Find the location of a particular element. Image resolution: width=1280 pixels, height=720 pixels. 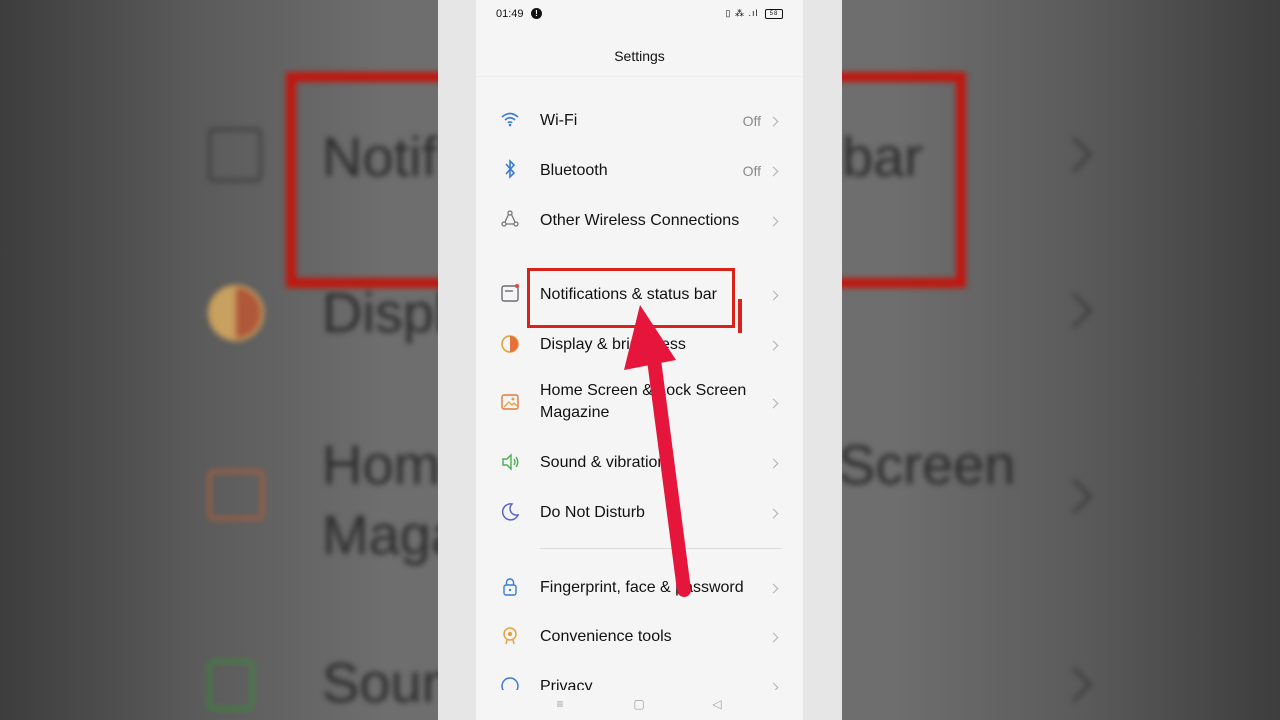

settings-item-label: Other Wireless Connections is located at coordinates (640, 220).